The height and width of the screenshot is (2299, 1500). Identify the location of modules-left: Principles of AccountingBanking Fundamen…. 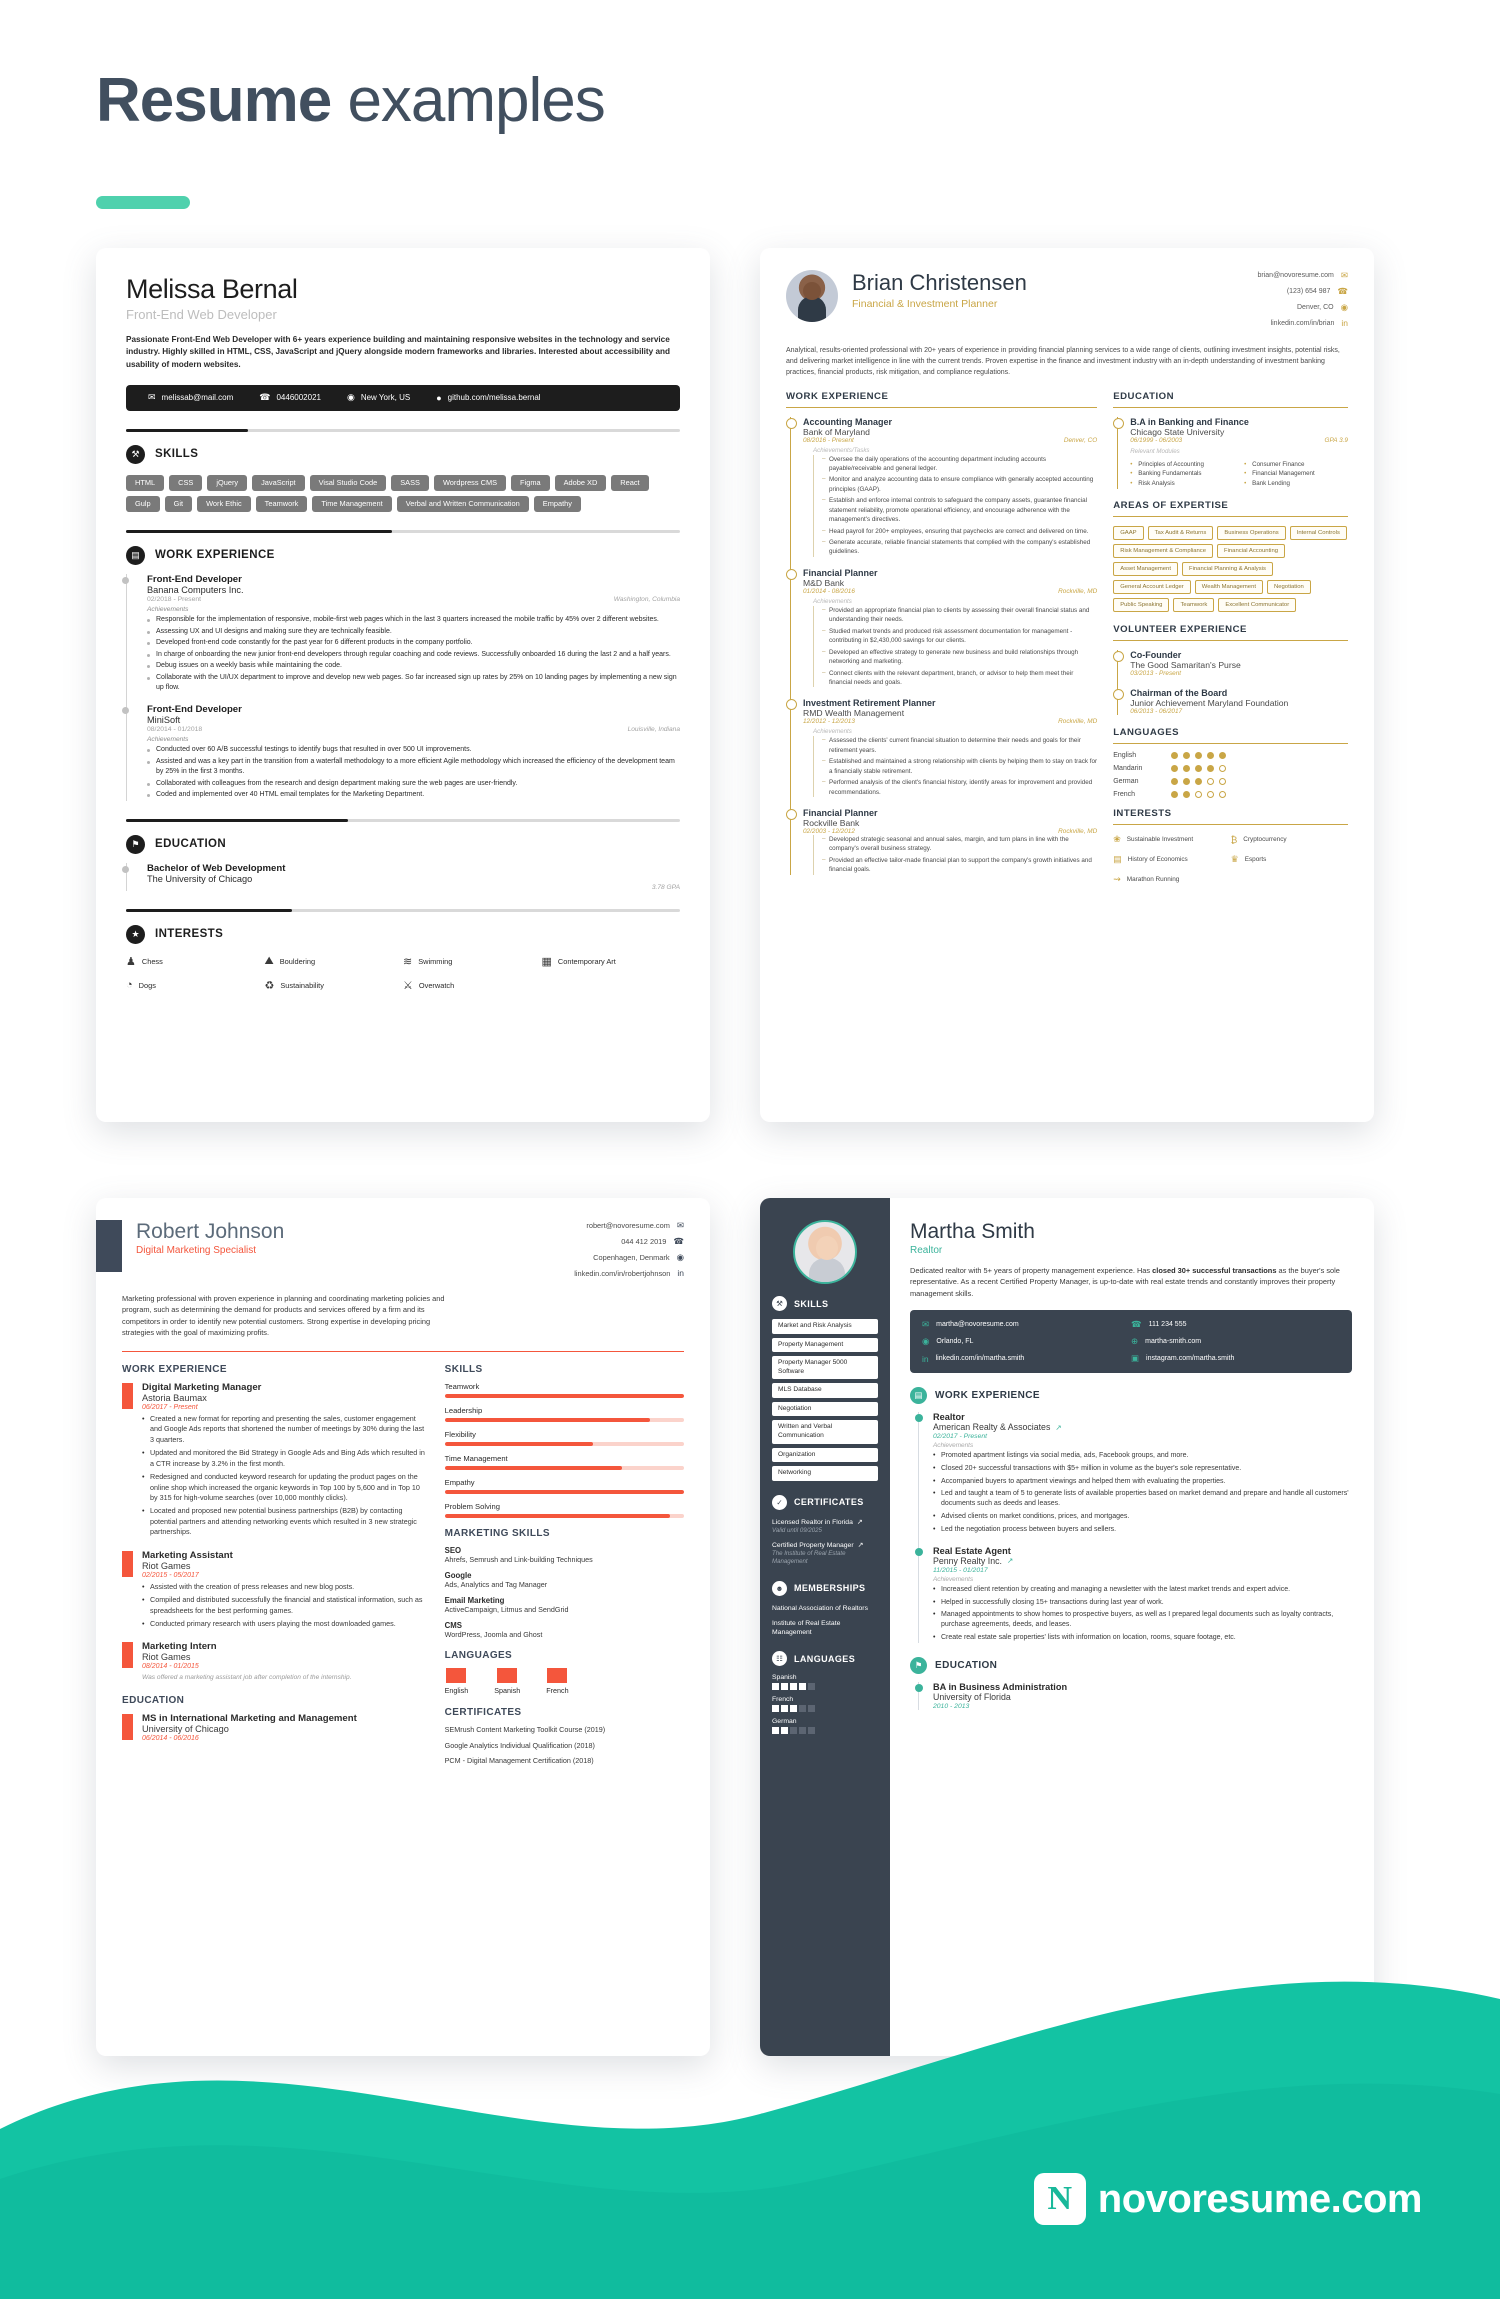
(1182, 475).